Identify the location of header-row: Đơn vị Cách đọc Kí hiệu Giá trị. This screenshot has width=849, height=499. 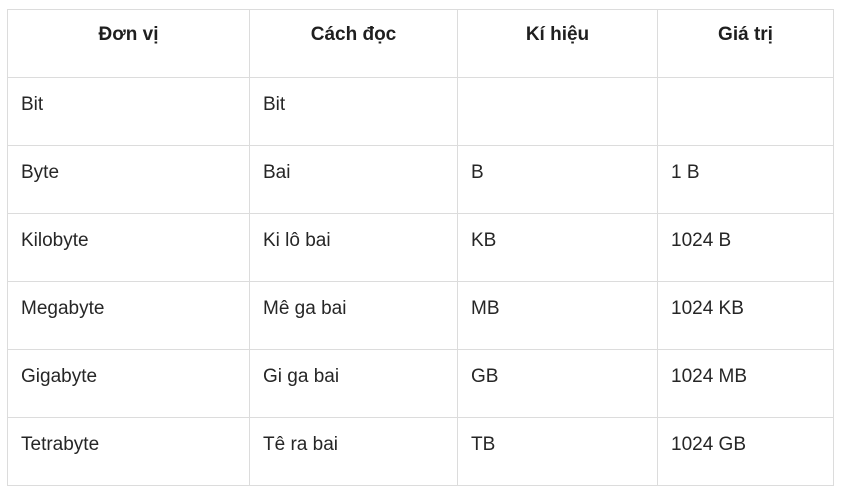
(420, 43).